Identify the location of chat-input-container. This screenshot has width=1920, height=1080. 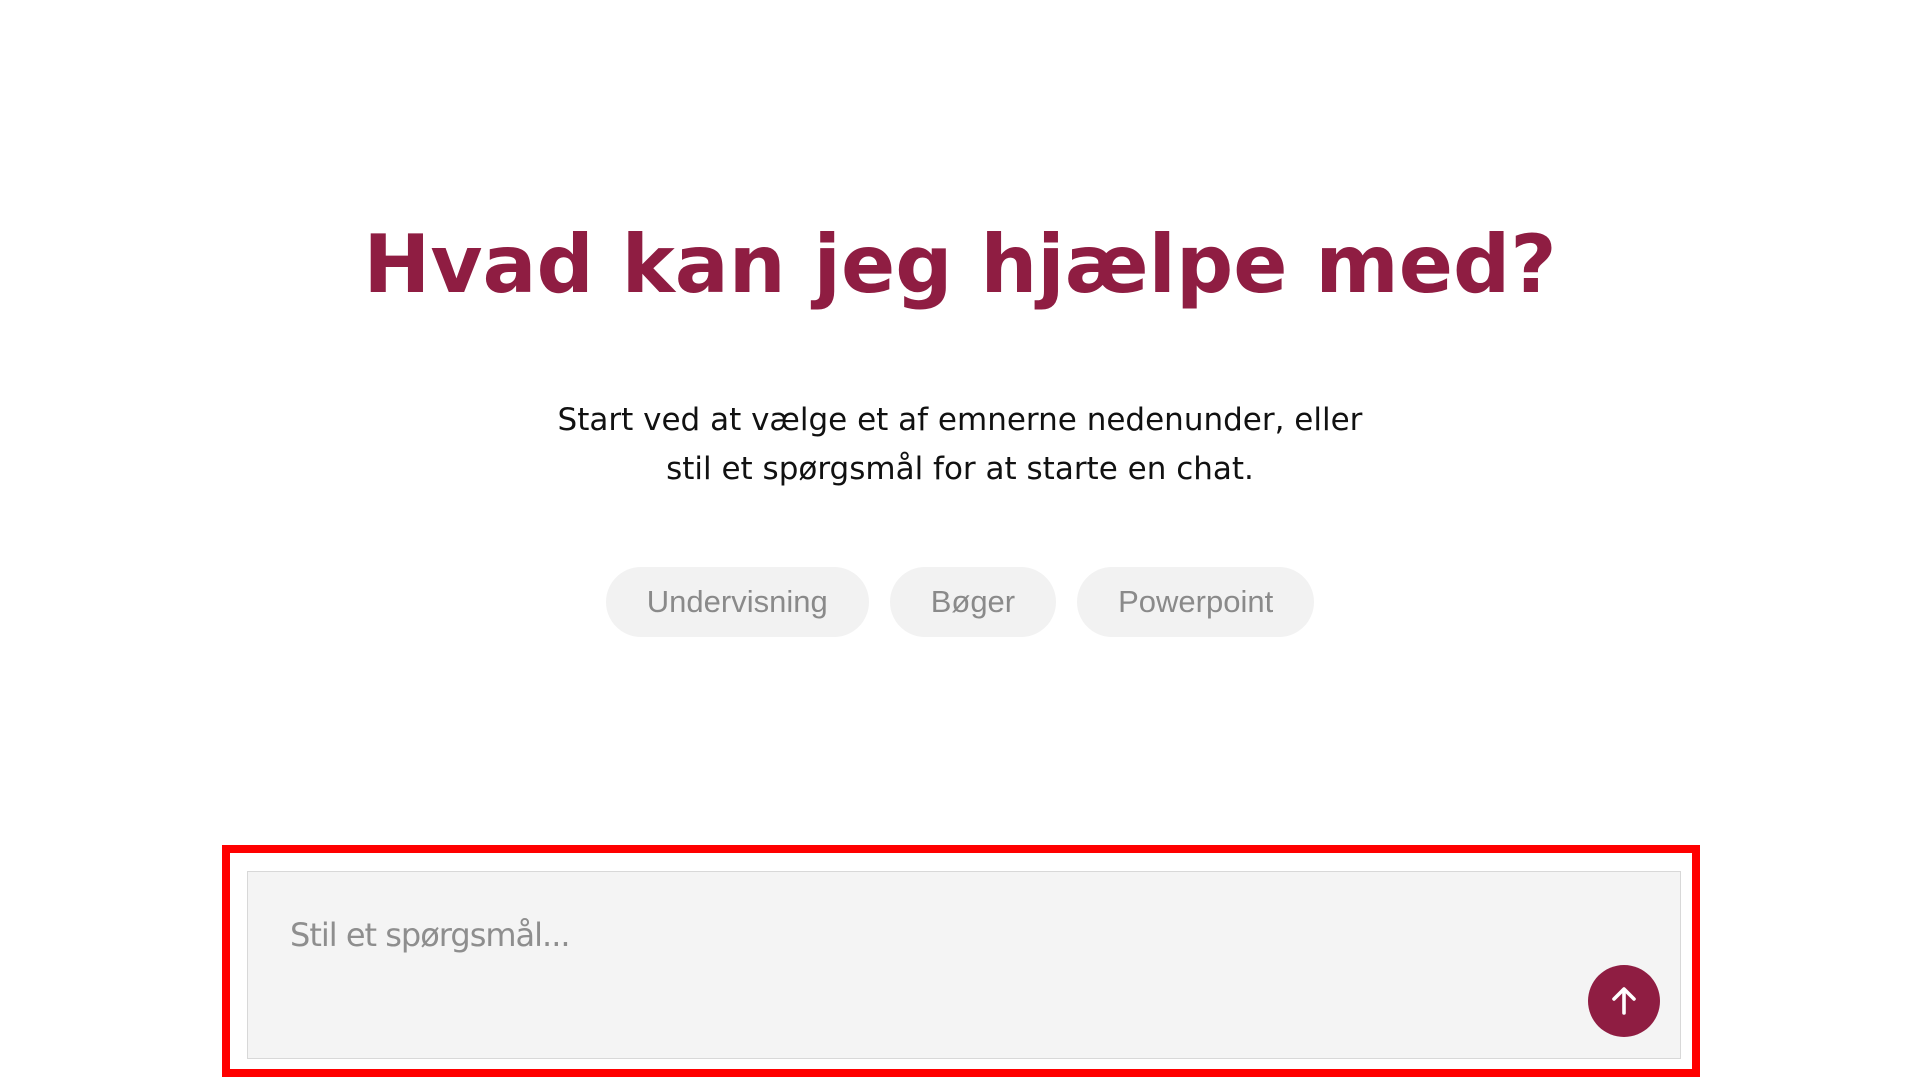
(964, 965).